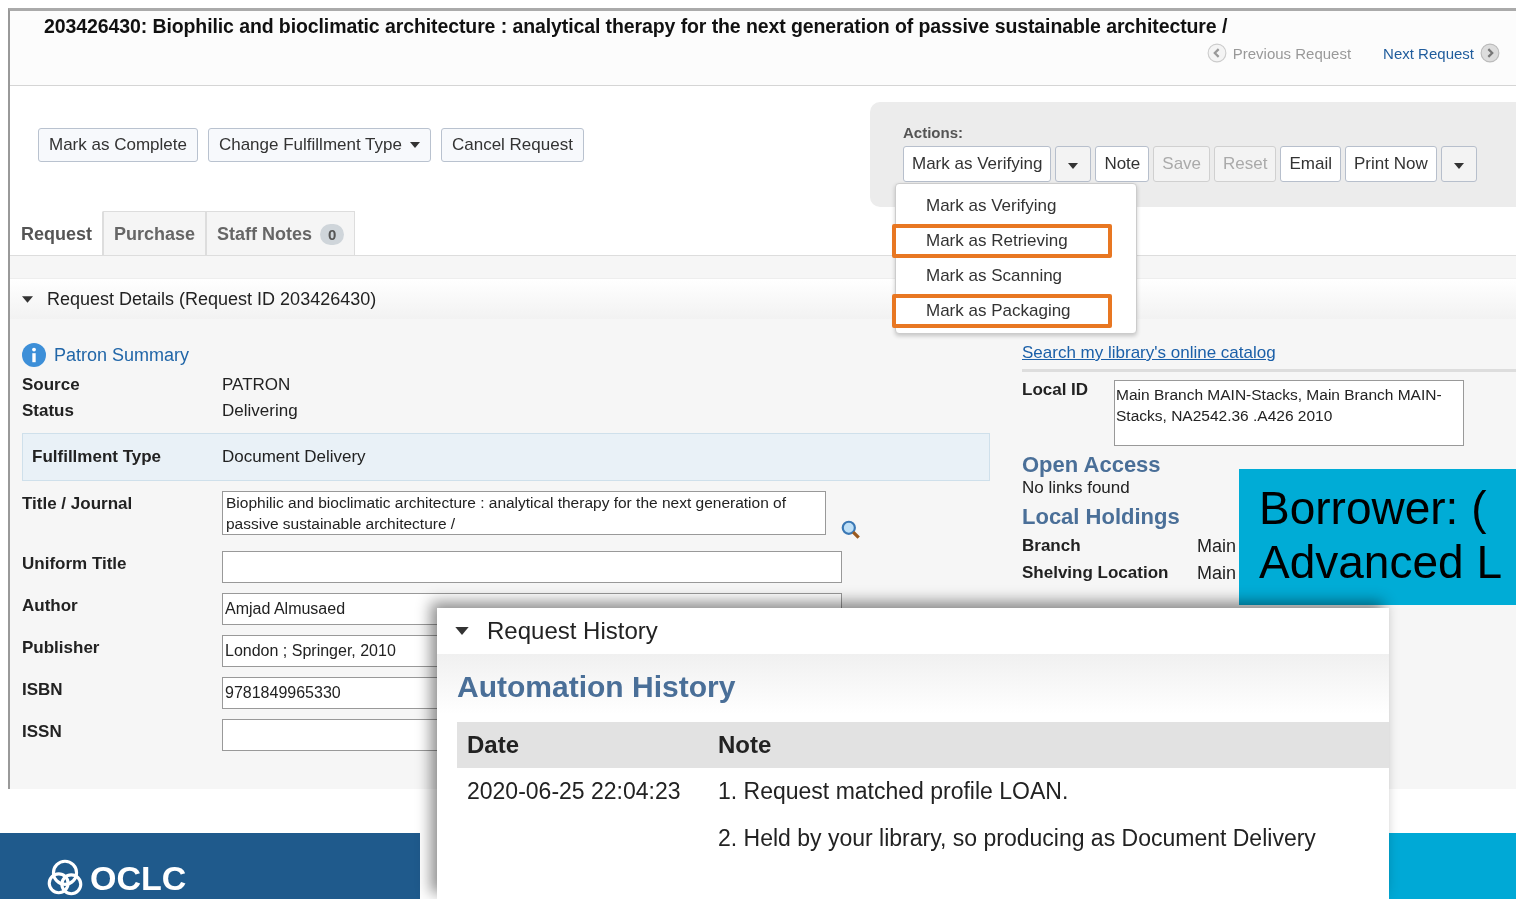  I want to click on field-label: Author, so click(50, 605).